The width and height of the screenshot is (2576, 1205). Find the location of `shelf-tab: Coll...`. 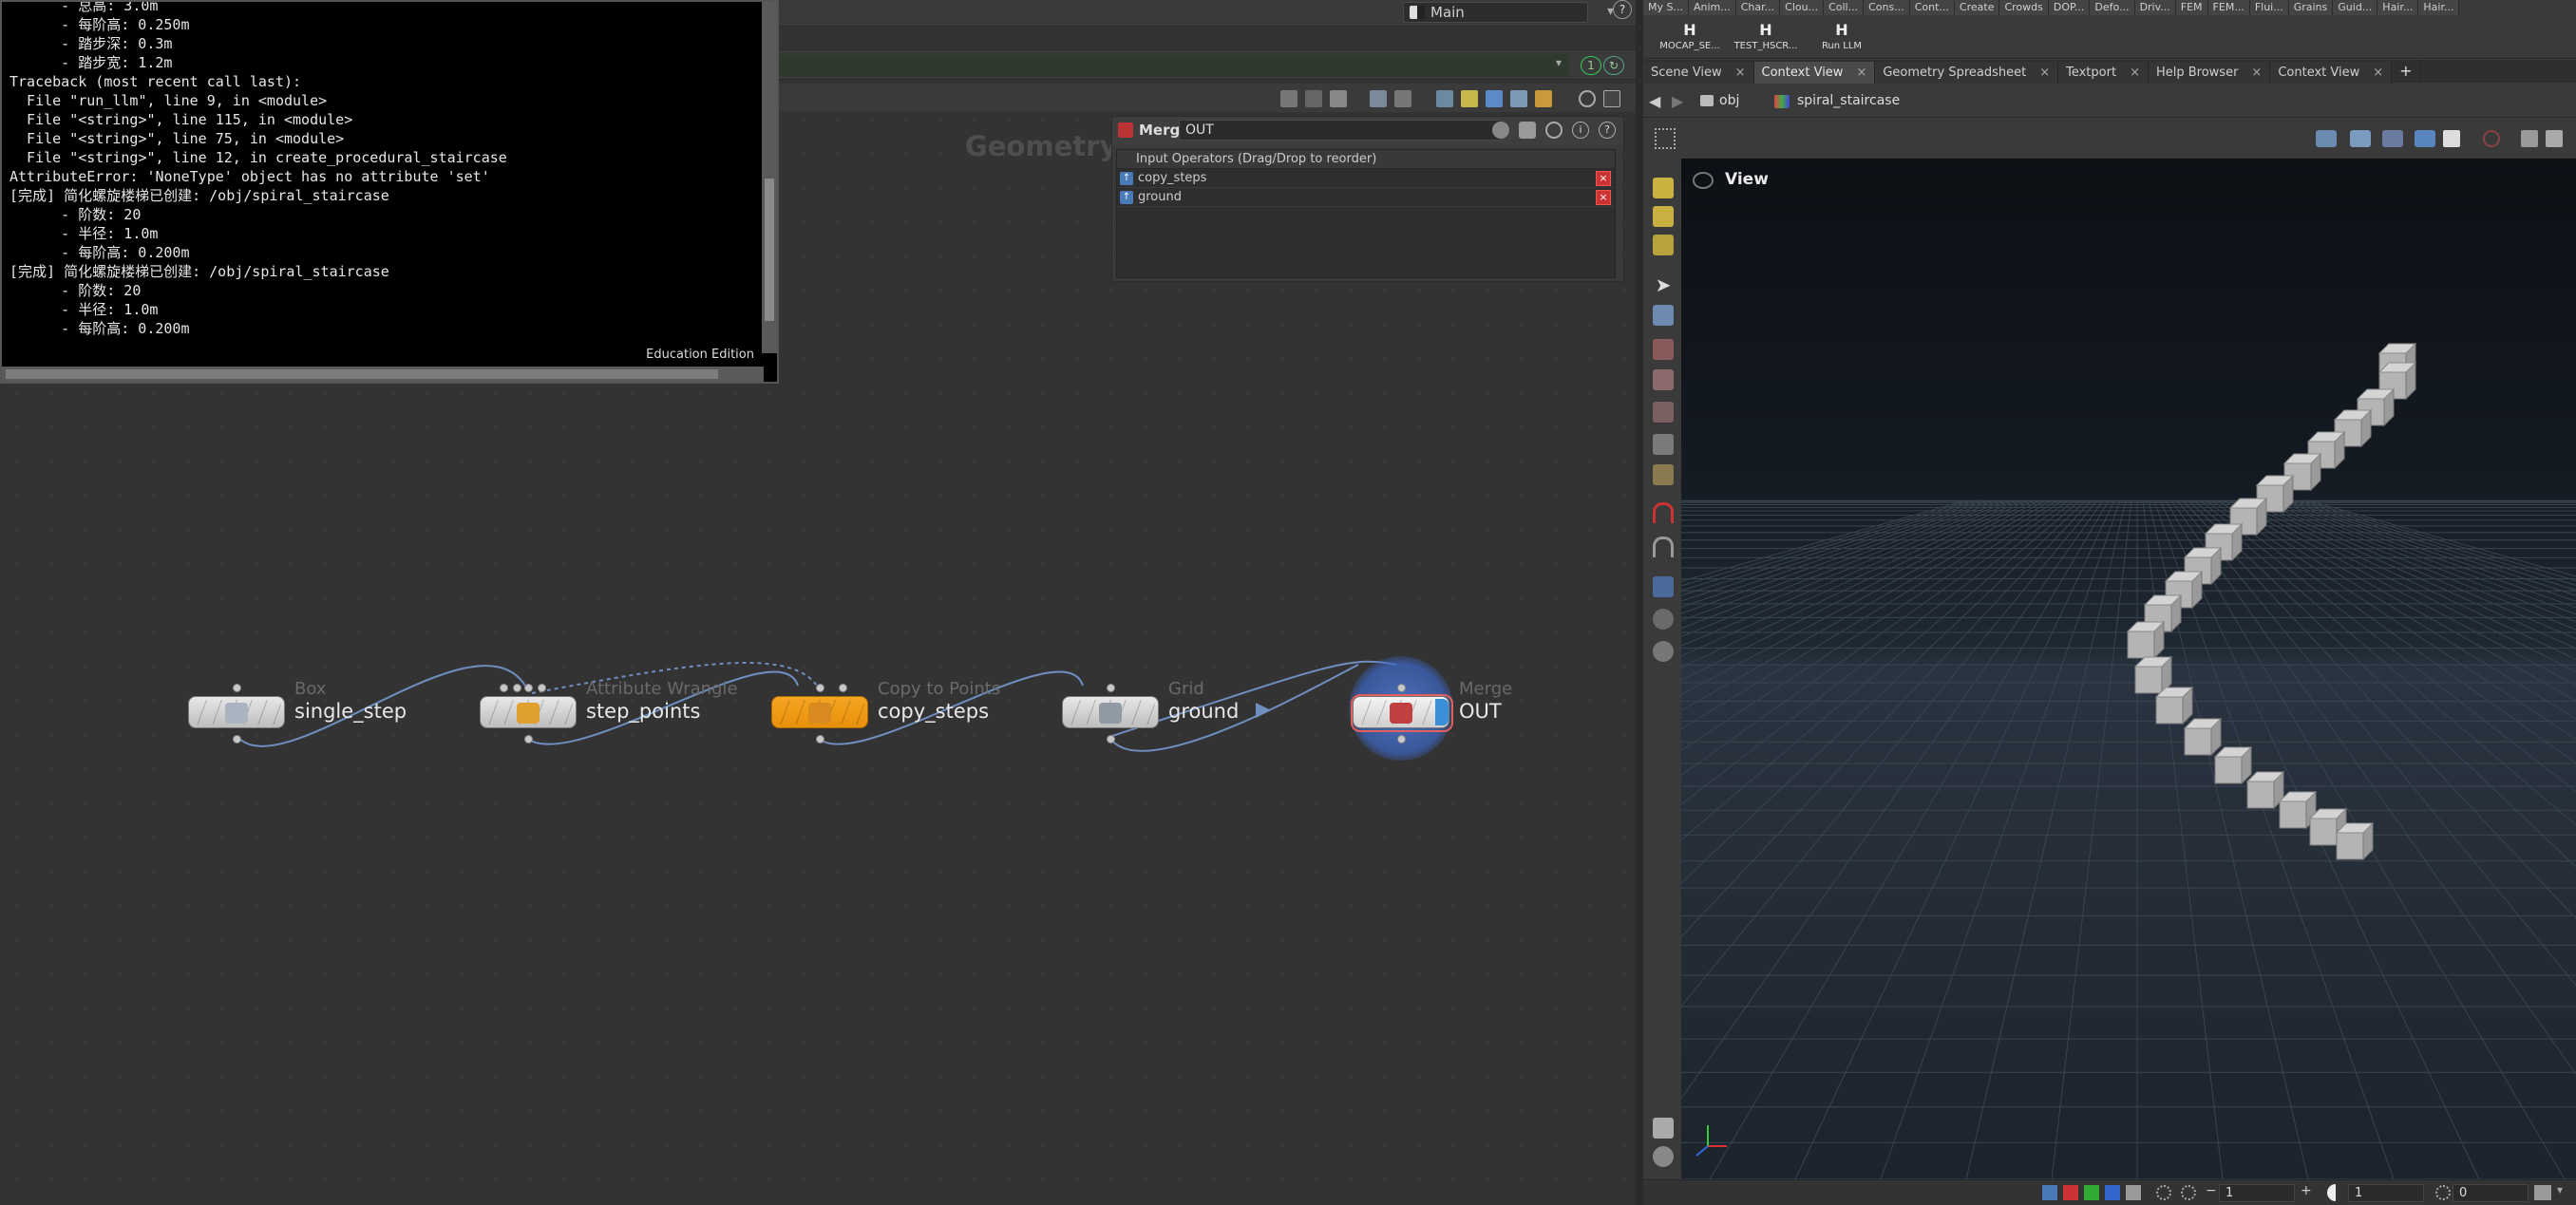

shelf-tab: Coll... is located at coordinates (1844, 8).